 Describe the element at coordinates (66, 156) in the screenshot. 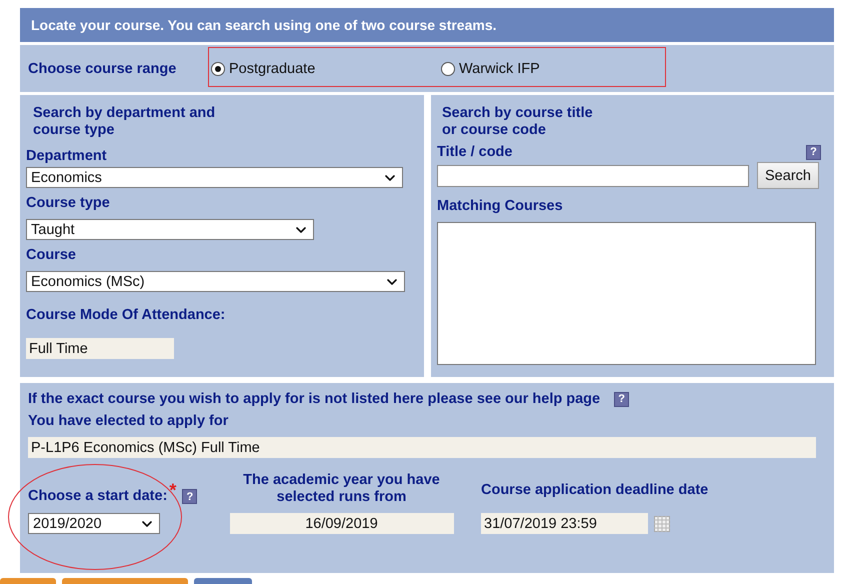

I see `field-label: Department` at that location.